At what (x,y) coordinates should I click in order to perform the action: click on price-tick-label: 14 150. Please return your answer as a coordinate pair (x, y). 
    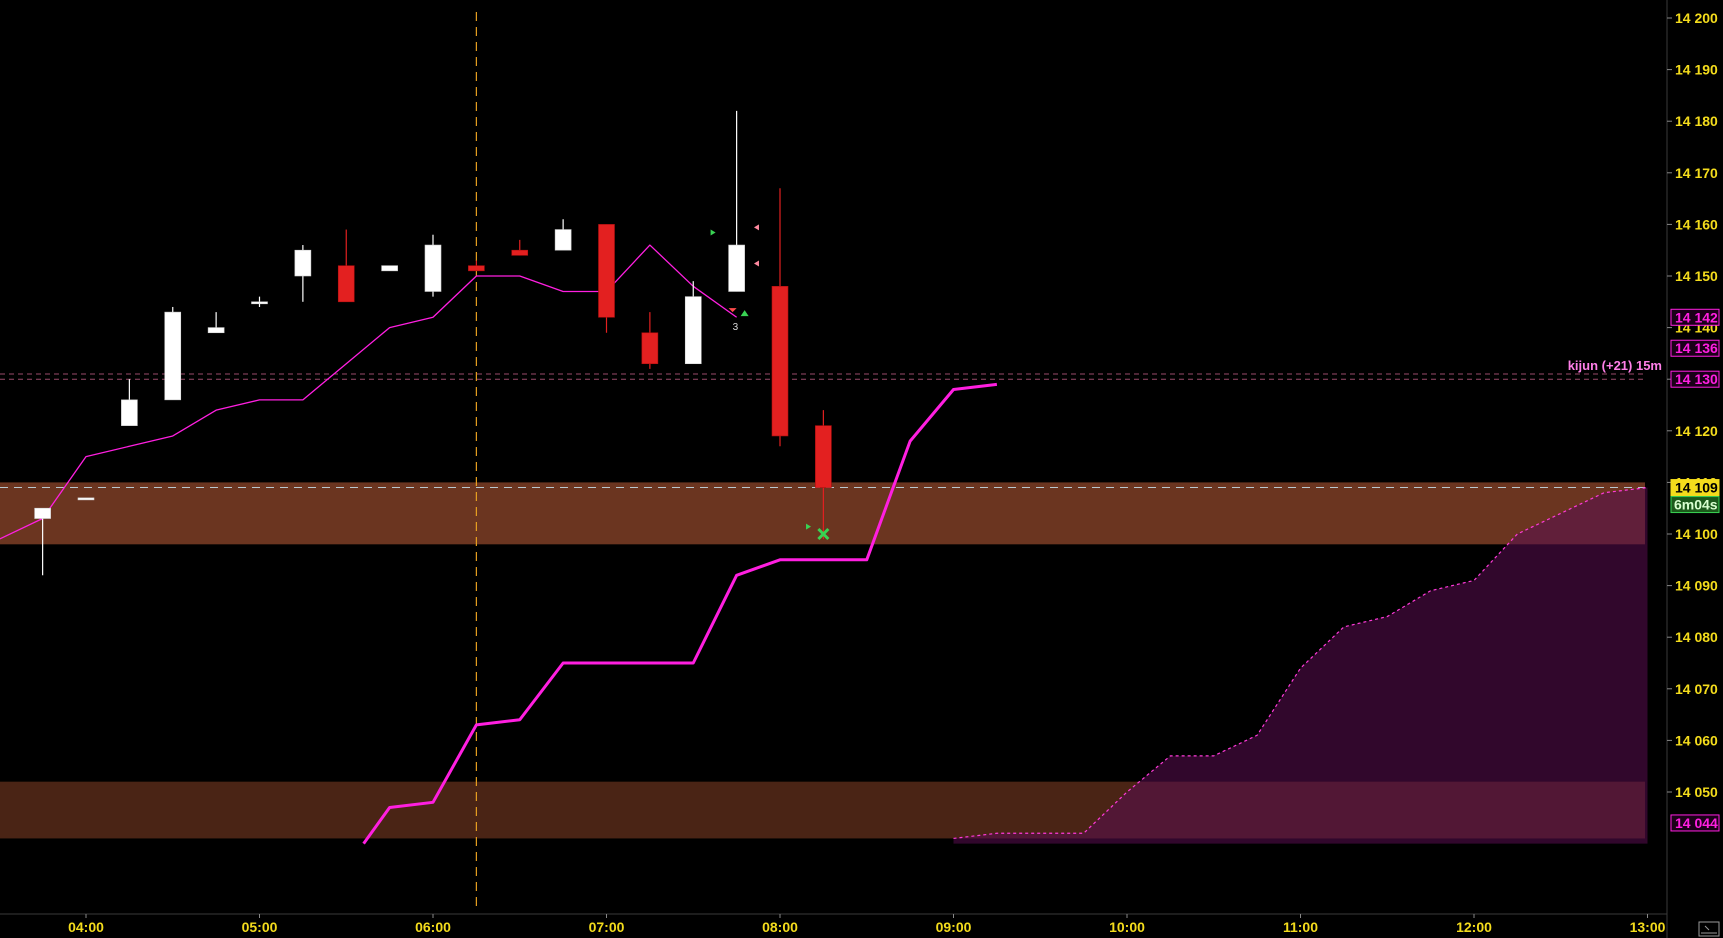
    Looking at the image, I should click on (1696, 276).